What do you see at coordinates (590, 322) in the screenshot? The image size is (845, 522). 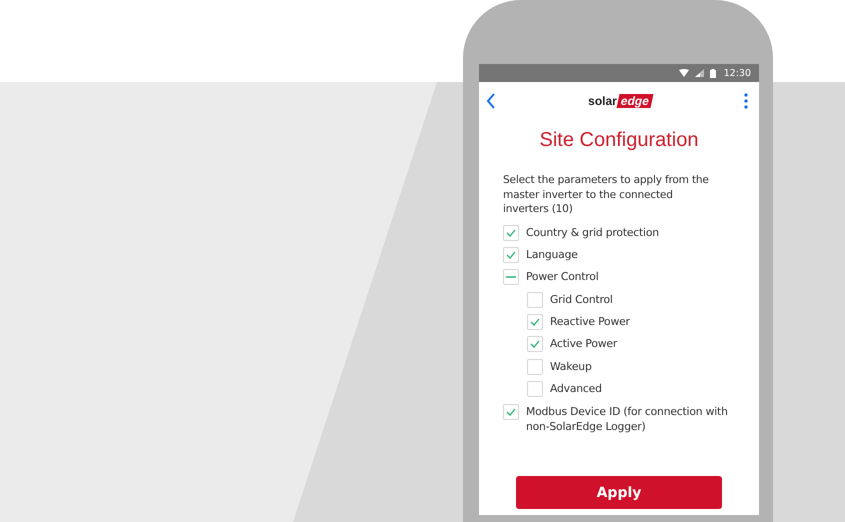 I see `option-label: Reactive Power` at bounding box center [590, 322].